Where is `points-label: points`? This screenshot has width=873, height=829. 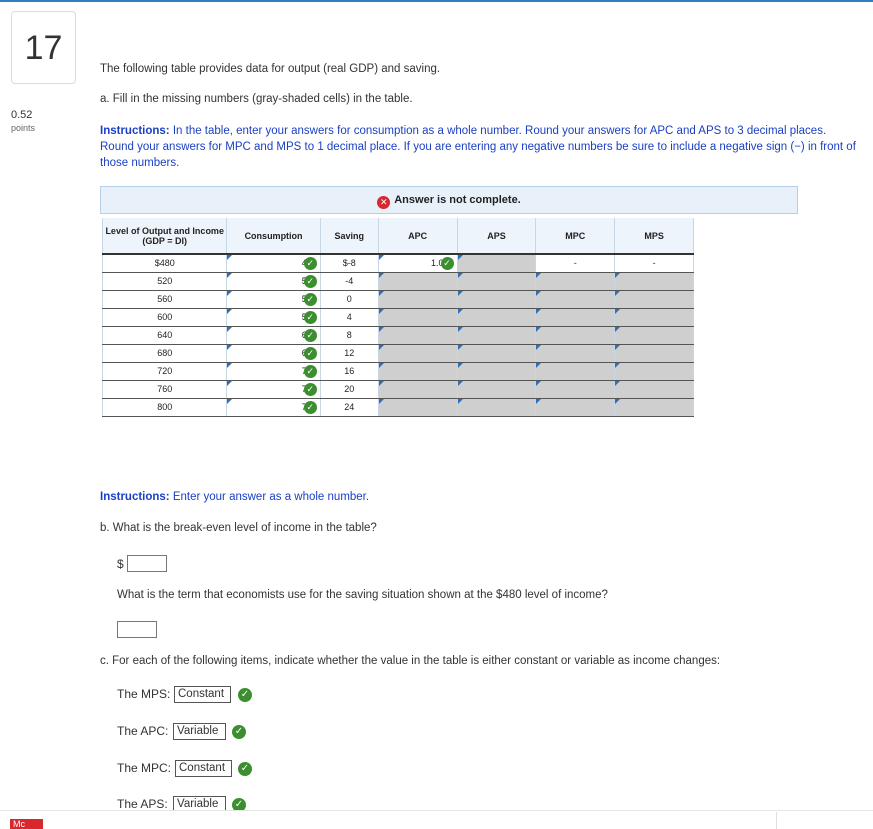 points-label: points is located at coordinates (23, 128).